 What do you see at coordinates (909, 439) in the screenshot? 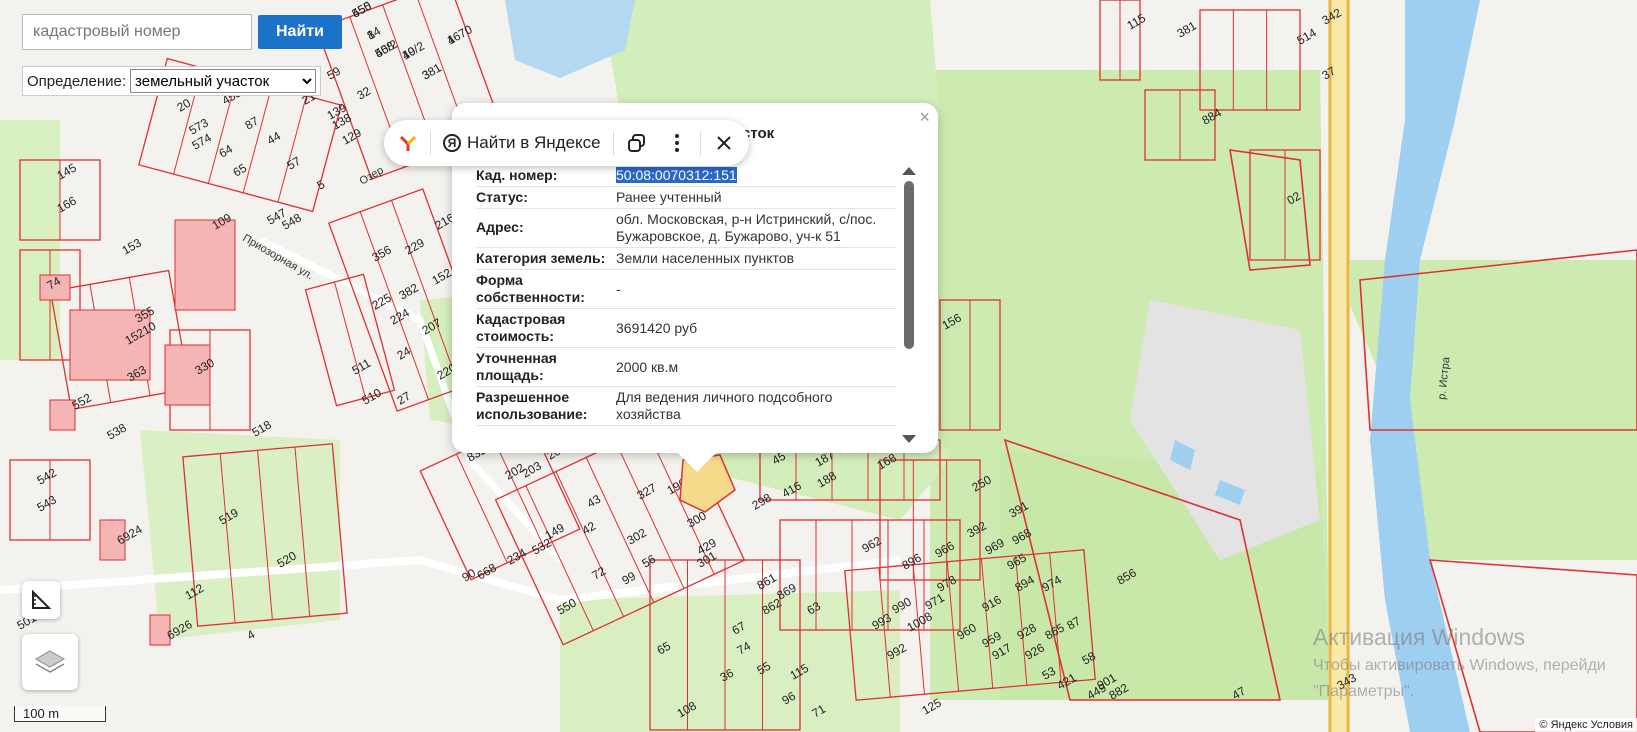
I see `scroll-down-icon` at bounding box center [909, 439].